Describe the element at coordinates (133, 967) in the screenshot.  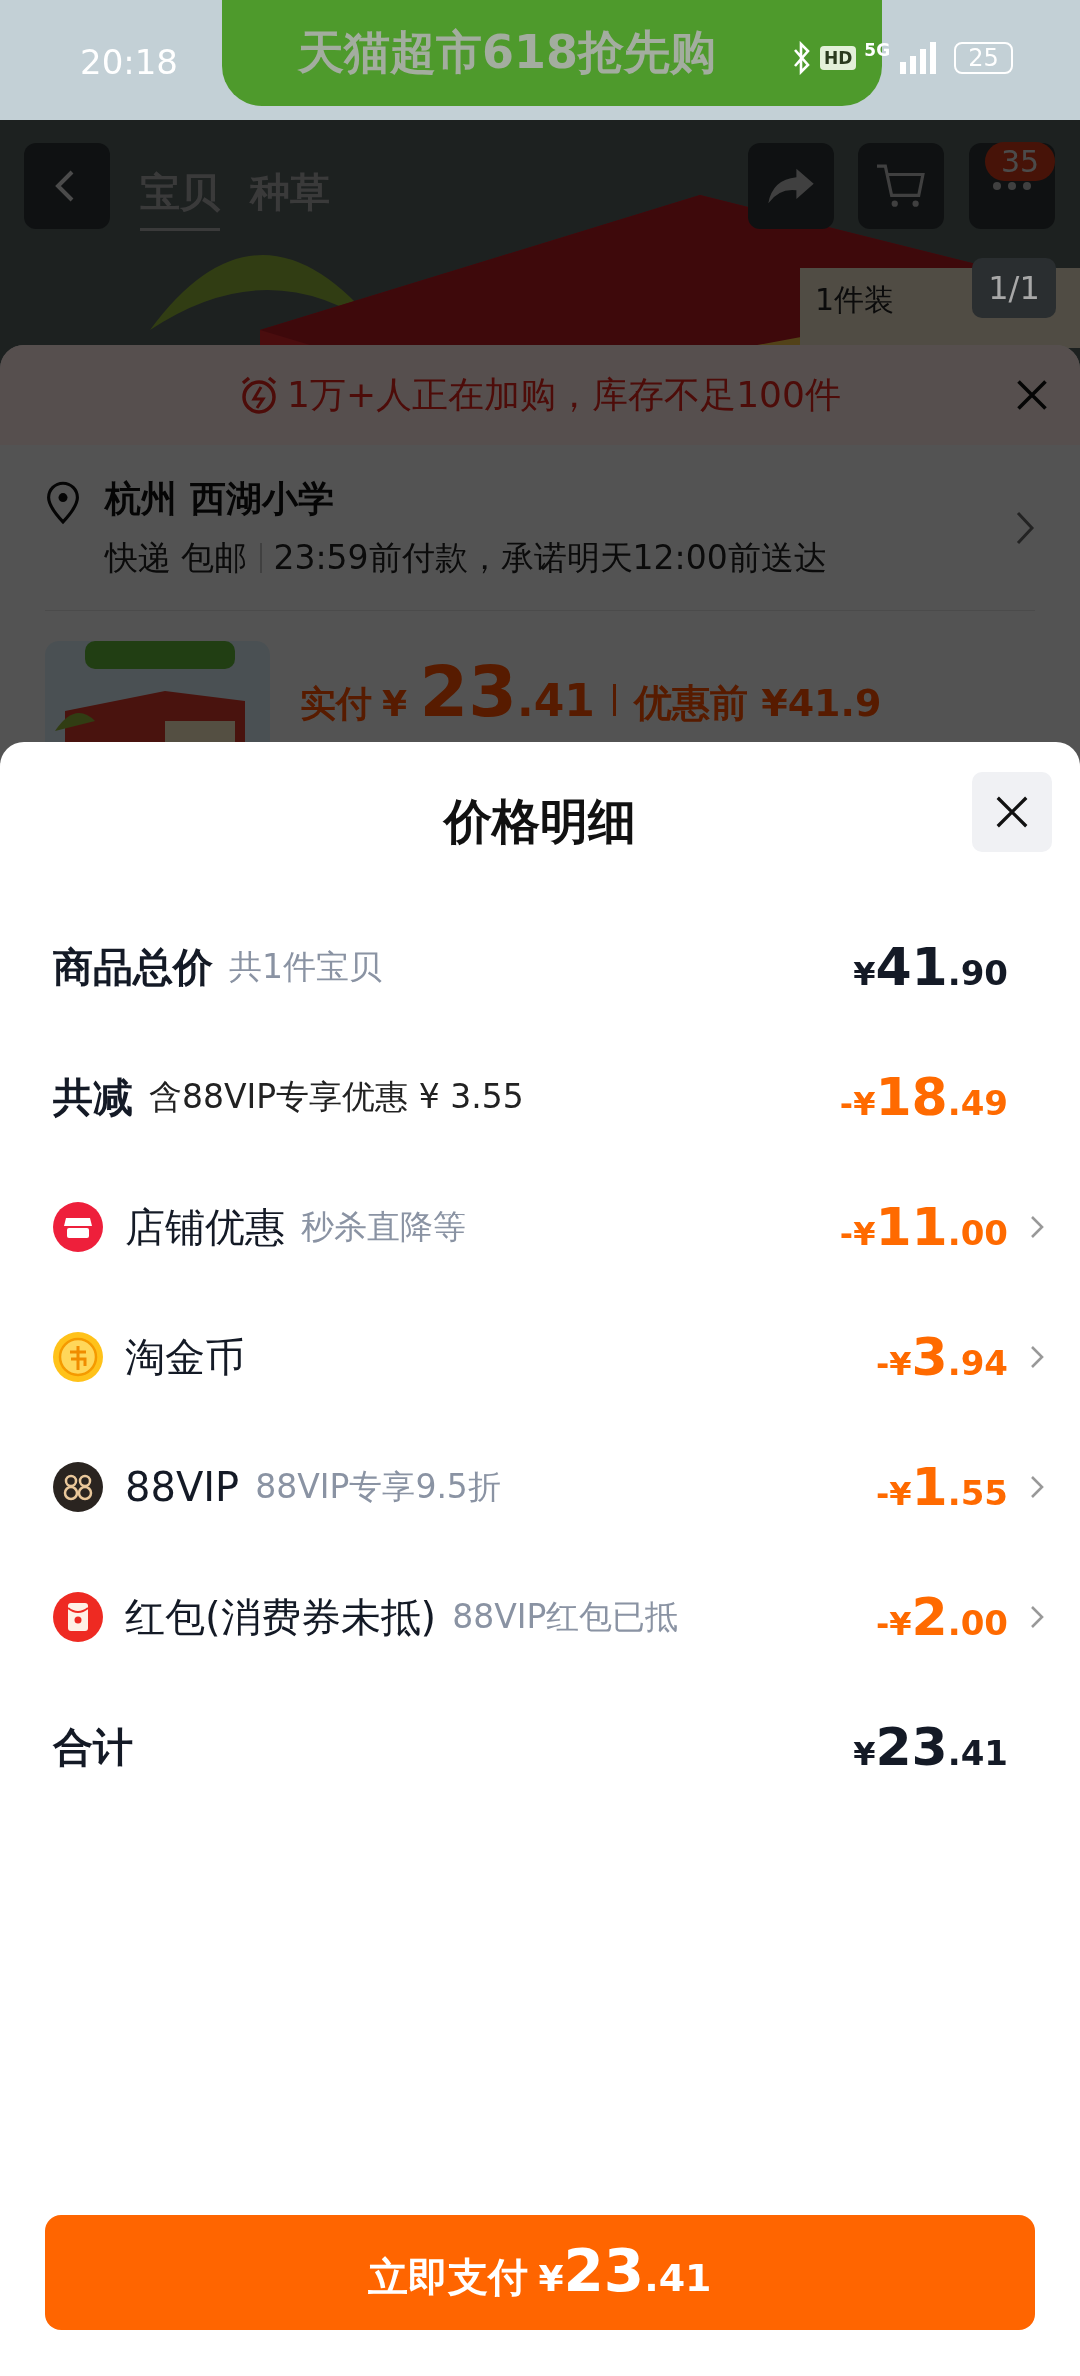
I see `row-label: 商品总价` at that location.